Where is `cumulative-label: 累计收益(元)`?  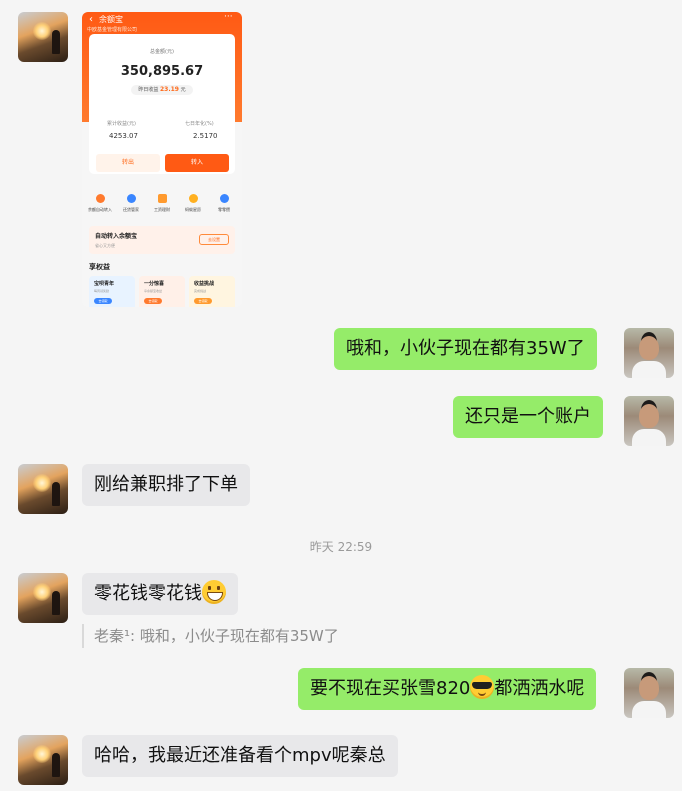 cumulative-label: 累计收益(元) is located at coordinates (121, 124).